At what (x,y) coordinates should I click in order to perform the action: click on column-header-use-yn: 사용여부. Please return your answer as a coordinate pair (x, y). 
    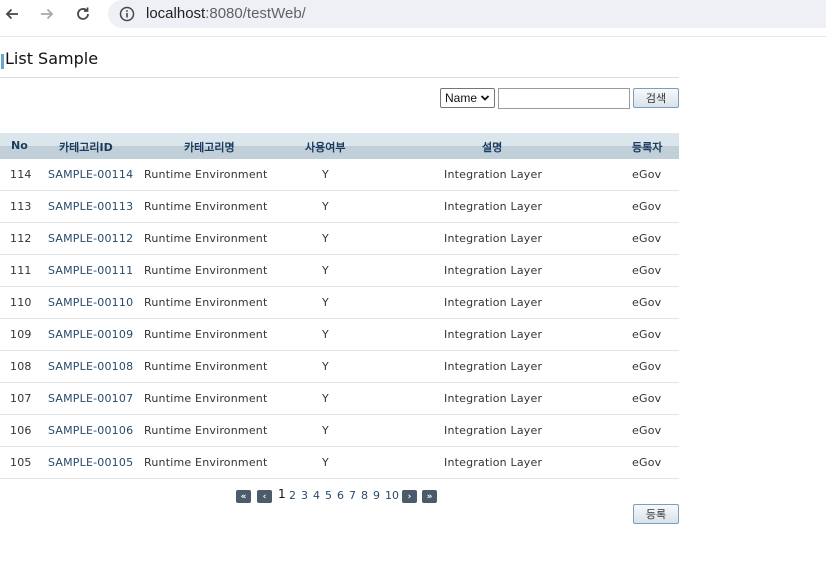
    Looking at the image, I should click on (325, 147).